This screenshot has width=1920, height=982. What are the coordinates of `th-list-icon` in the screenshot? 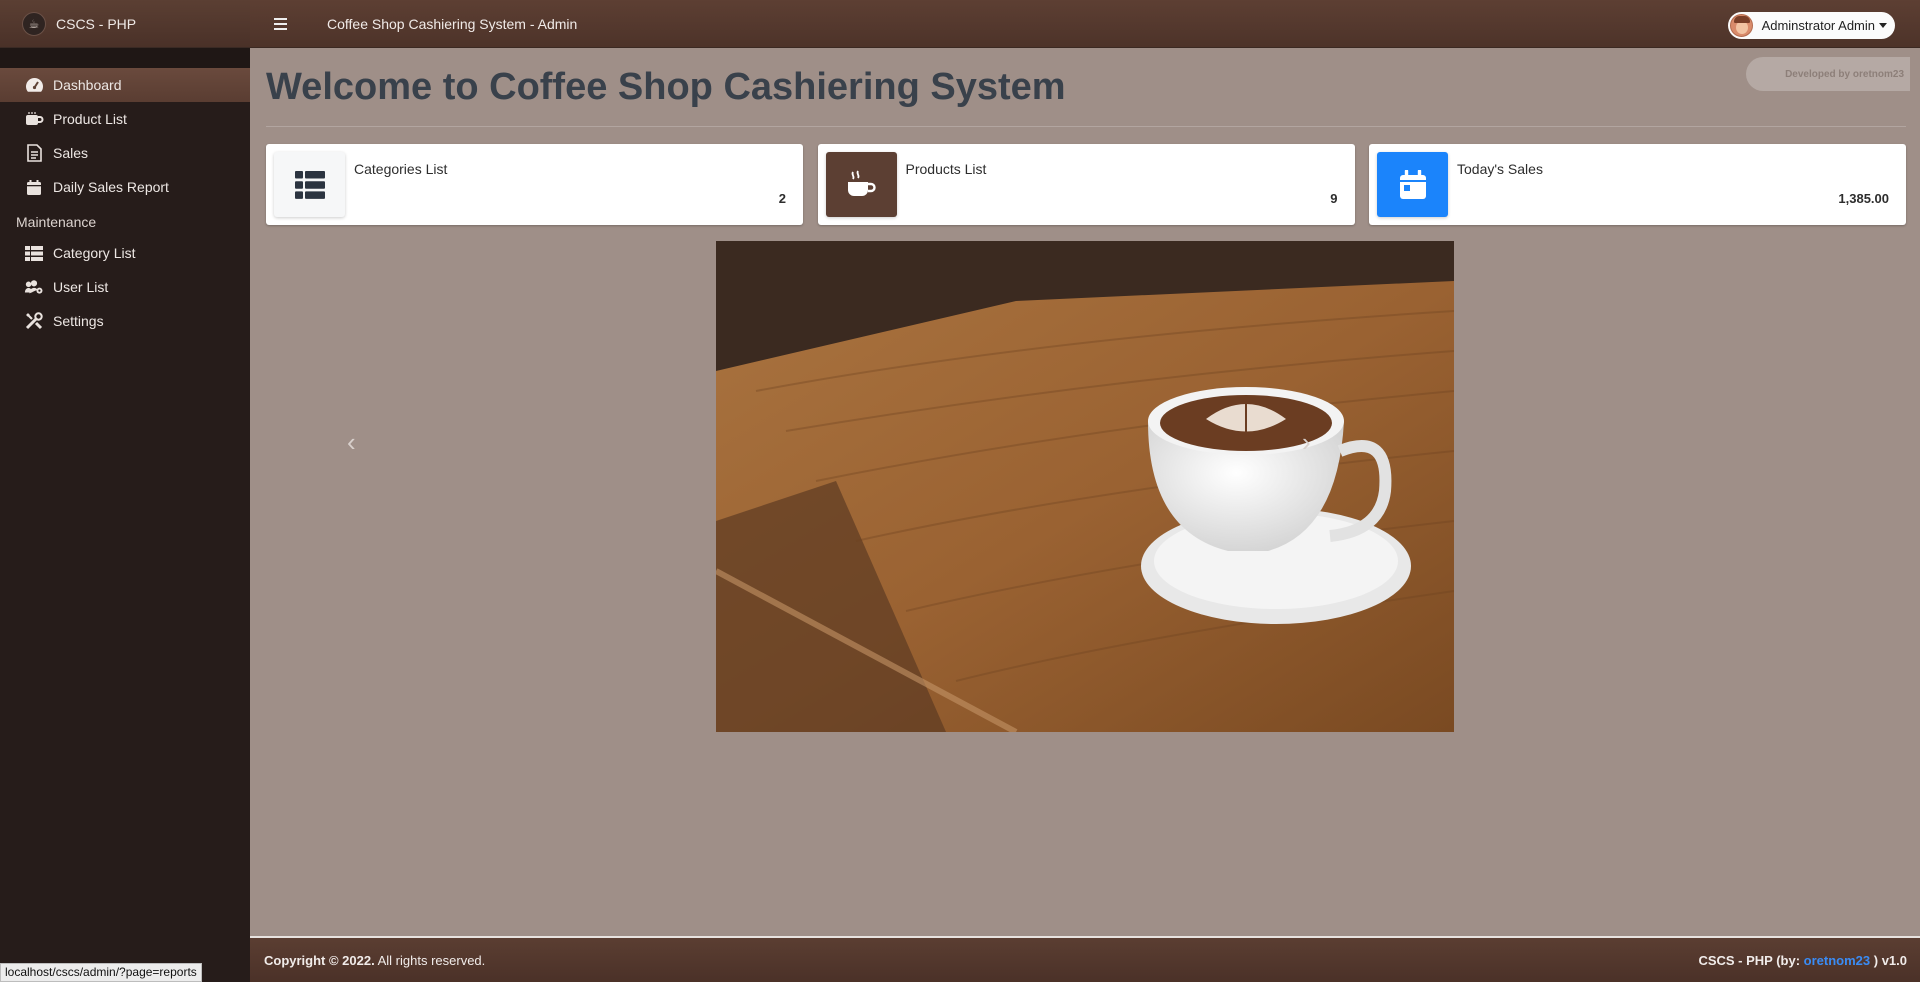 It's located at (309, 184).